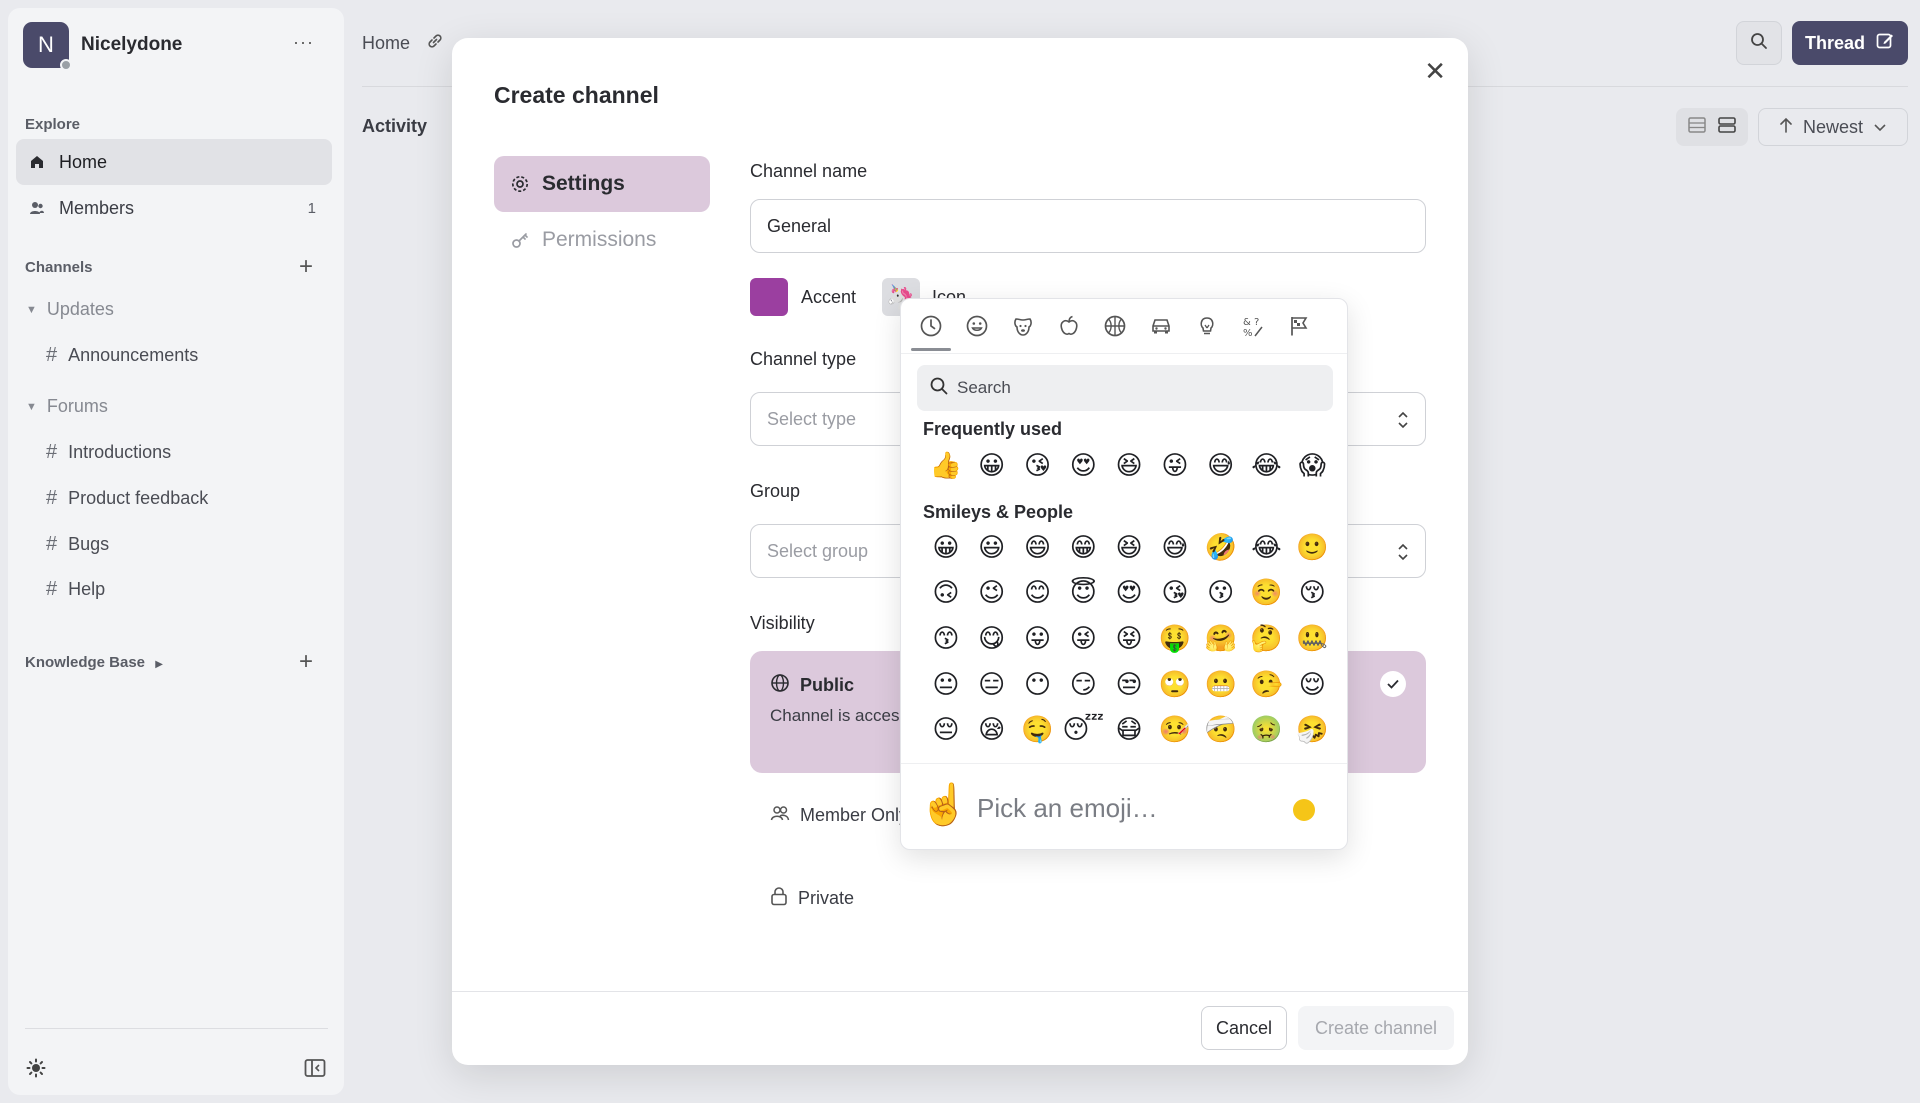 The width and height of the screenshot is (1920, 1103). I want to click on channel-name-input: General, so click(1088, 226).